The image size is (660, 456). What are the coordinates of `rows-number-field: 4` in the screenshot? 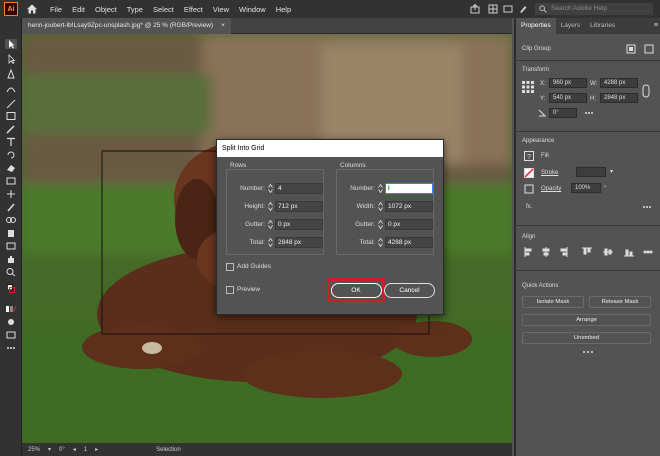 It's located at (299, 188).